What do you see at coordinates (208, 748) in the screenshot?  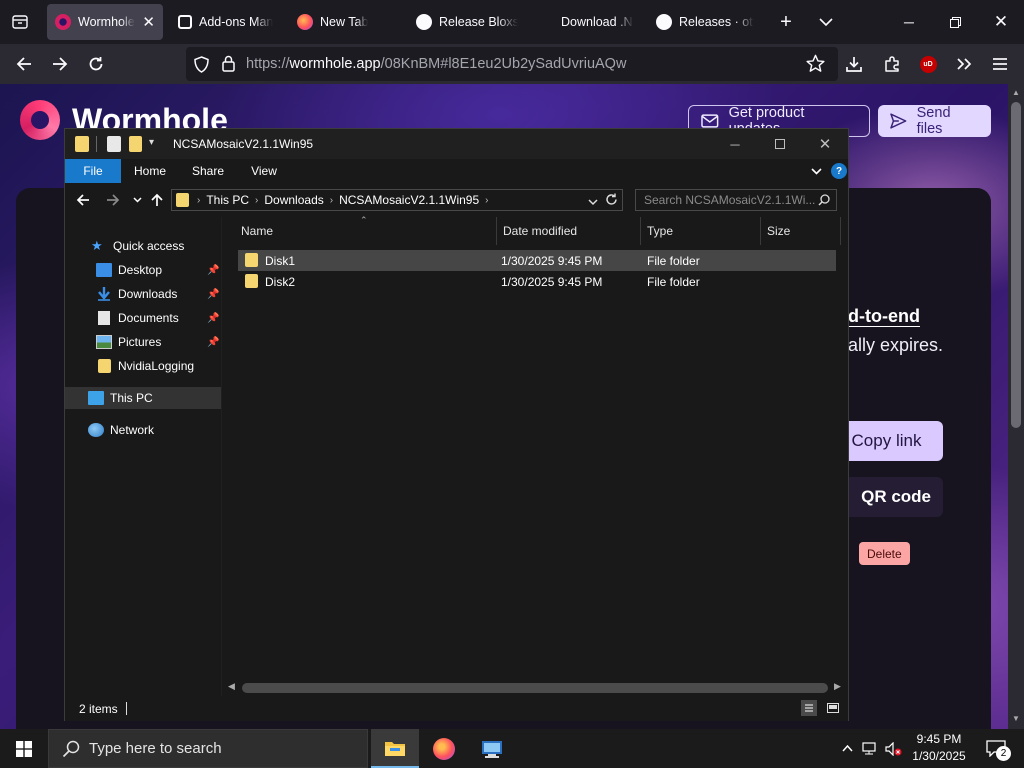 I see `taskbar-search-box: Type here to search` at bounding box center [208, 748].